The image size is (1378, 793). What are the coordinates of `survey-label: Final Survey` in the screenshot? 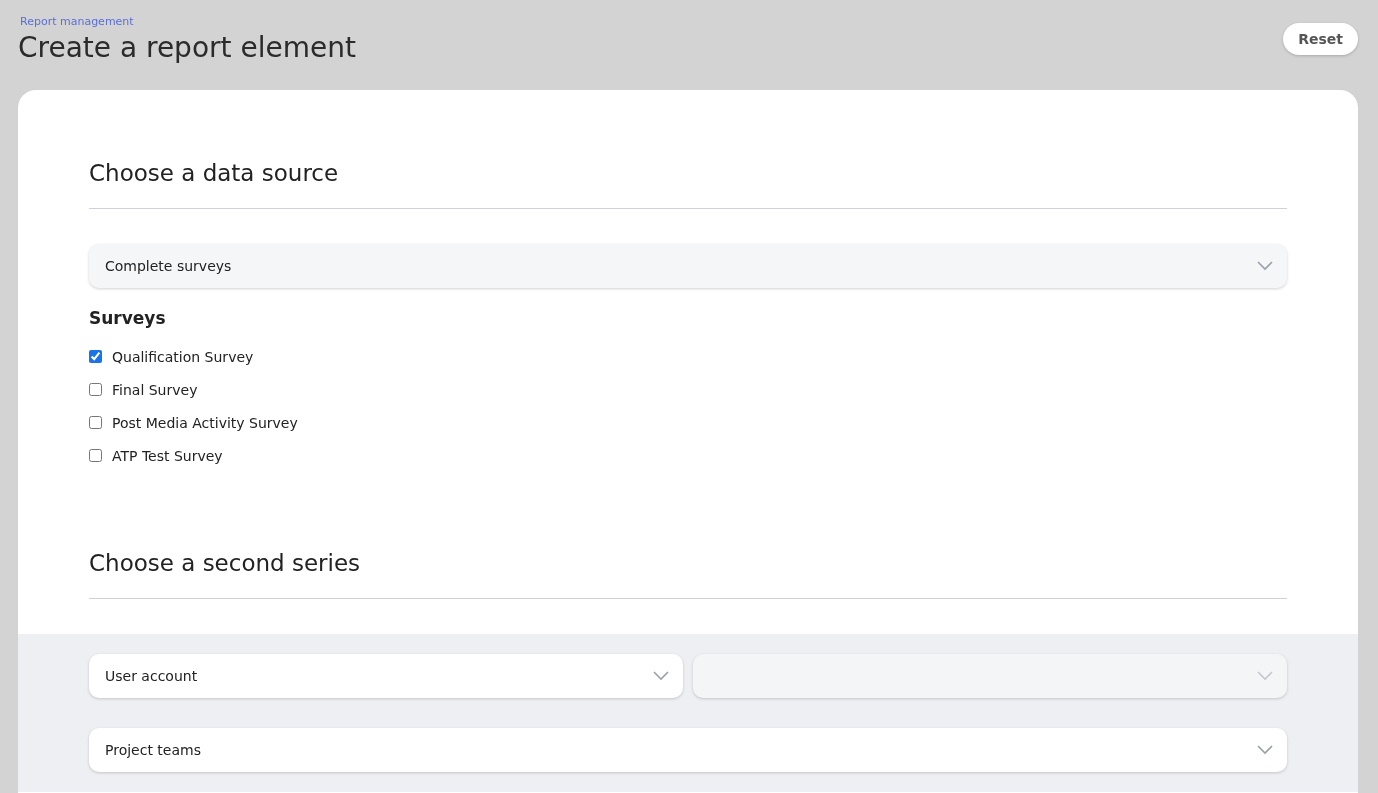 It's located at (155, 389).